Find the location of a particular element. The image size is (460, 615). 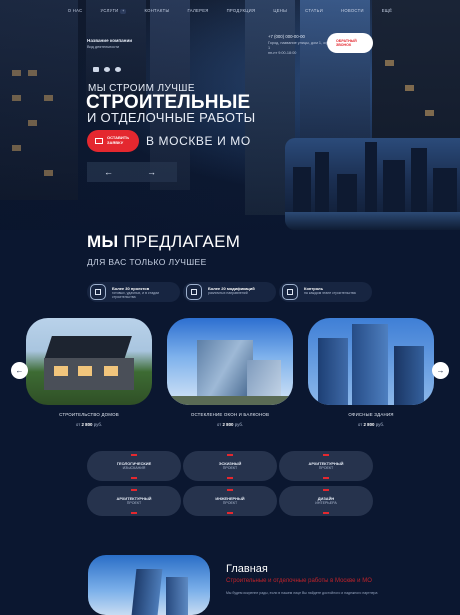

feature-text: различных направлений is located at coordinates (228, 293).